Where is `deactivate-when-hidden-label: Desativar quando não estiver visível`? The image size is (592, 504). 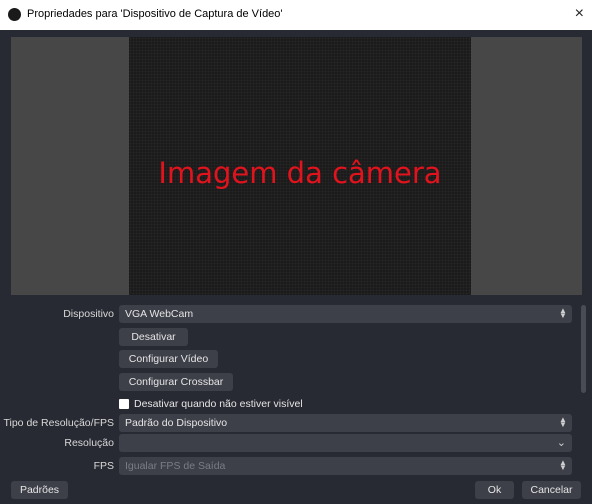
deactivate-when-hidden-label: Desativar quando não estiver visível is located at coordinates (218, 404).